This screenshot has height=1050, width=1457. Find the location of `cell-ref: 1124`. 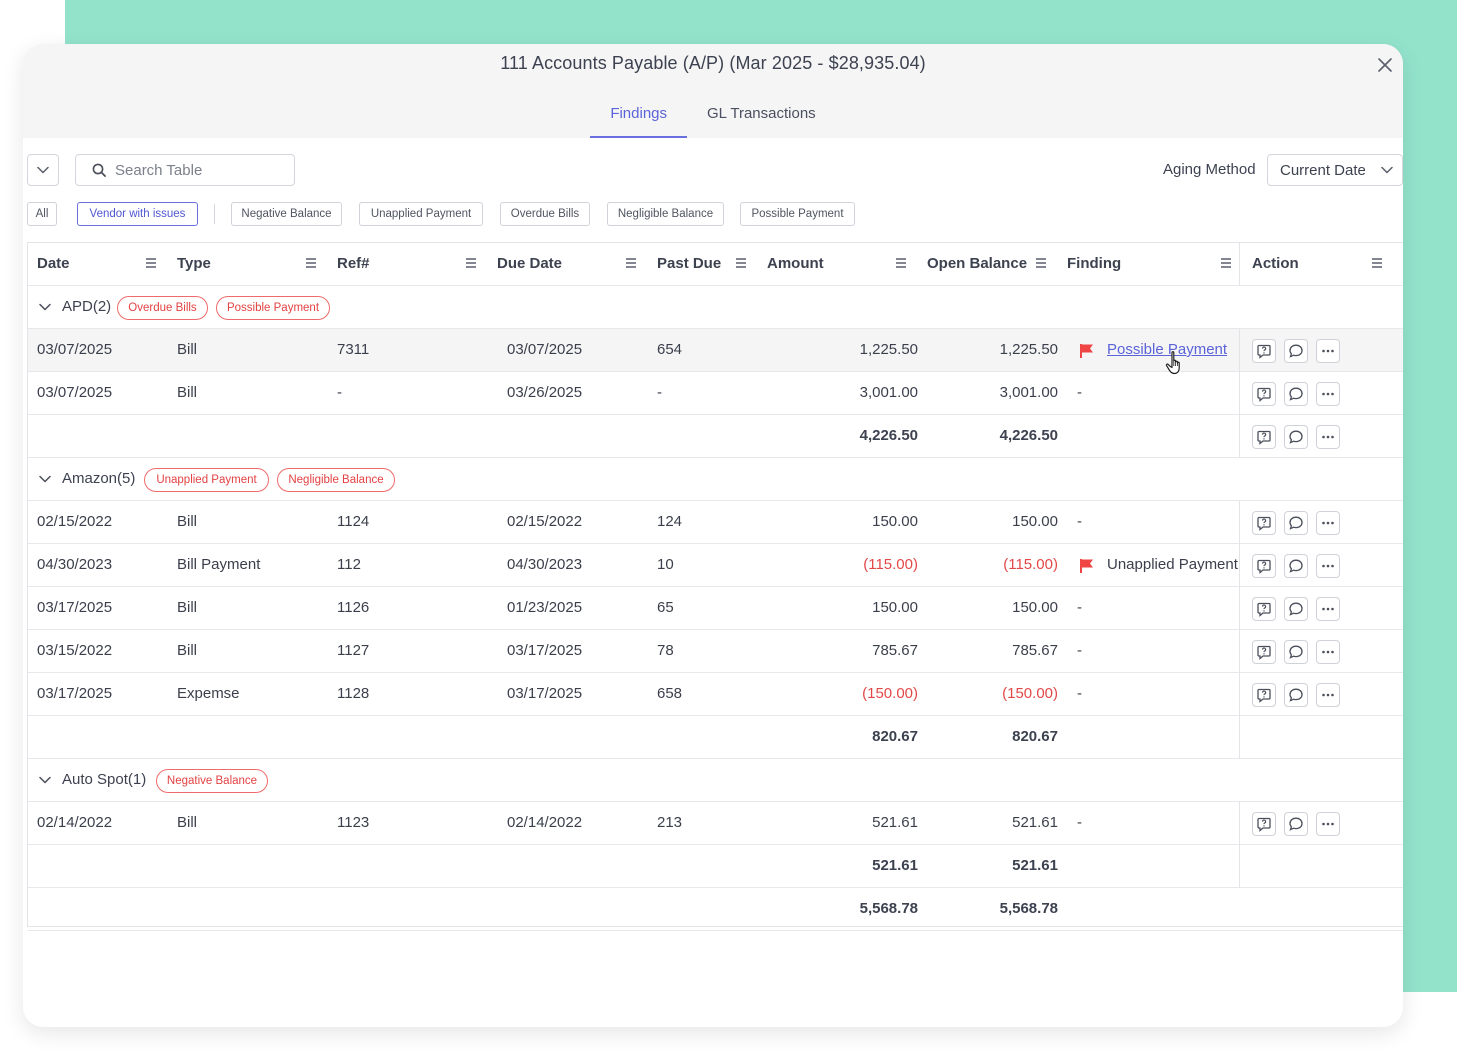

cell-ref: 1124 is located at coordinates (353, 521).